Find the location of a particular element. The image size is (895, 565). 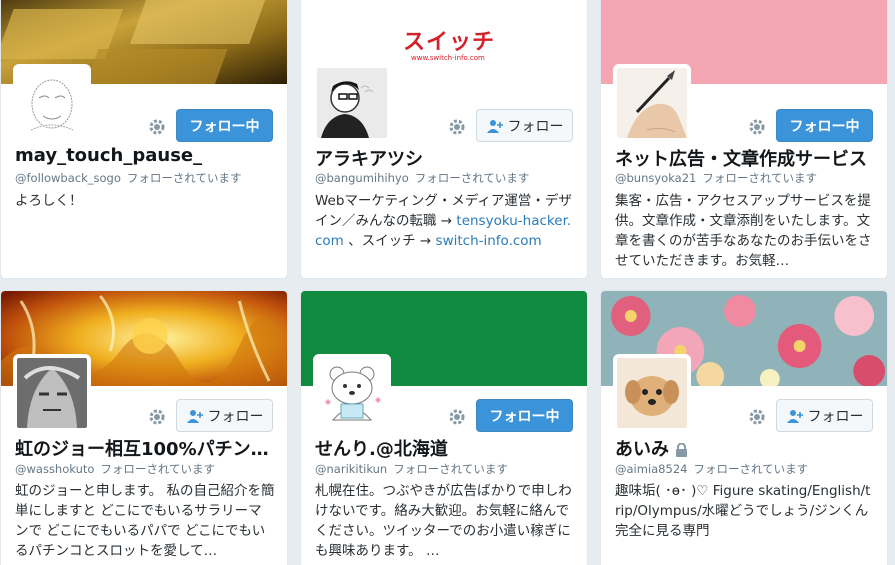

user-meta: @aimia8524 フォローされています is located at coordinates (711, 469).